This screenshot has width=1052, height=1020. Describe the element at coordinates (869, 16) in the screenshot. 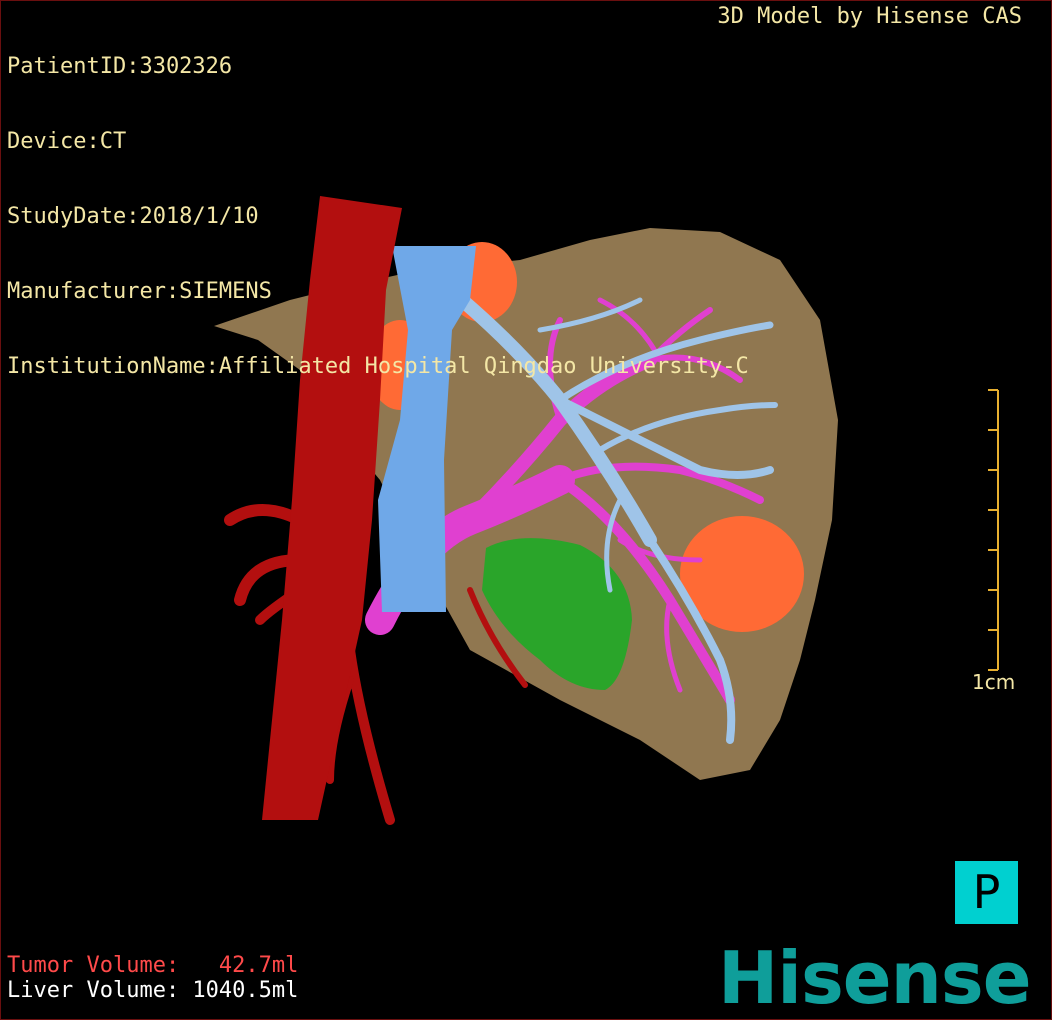

I see `model-credit: 3D Model by Hisense CAS` at that location.